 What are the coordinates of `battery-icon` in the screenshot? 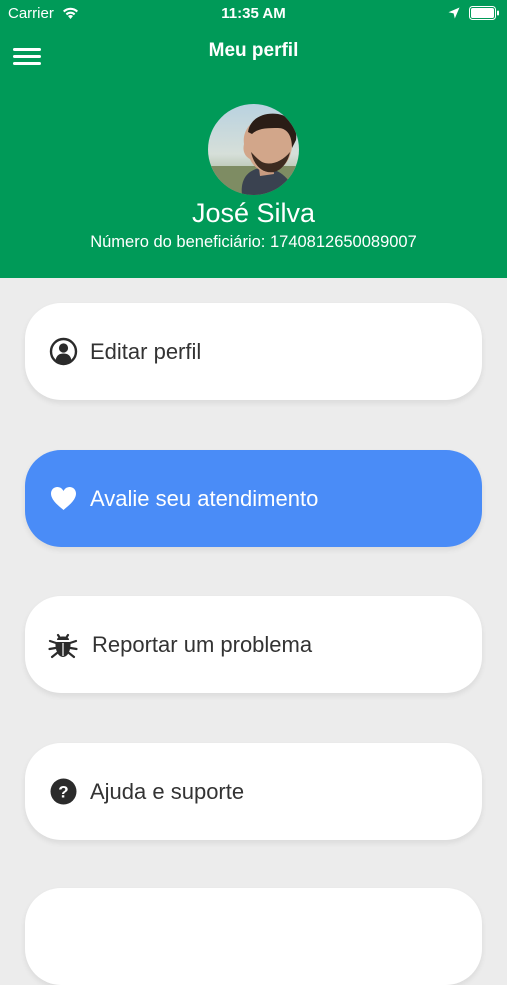 It's located at (484, 13).